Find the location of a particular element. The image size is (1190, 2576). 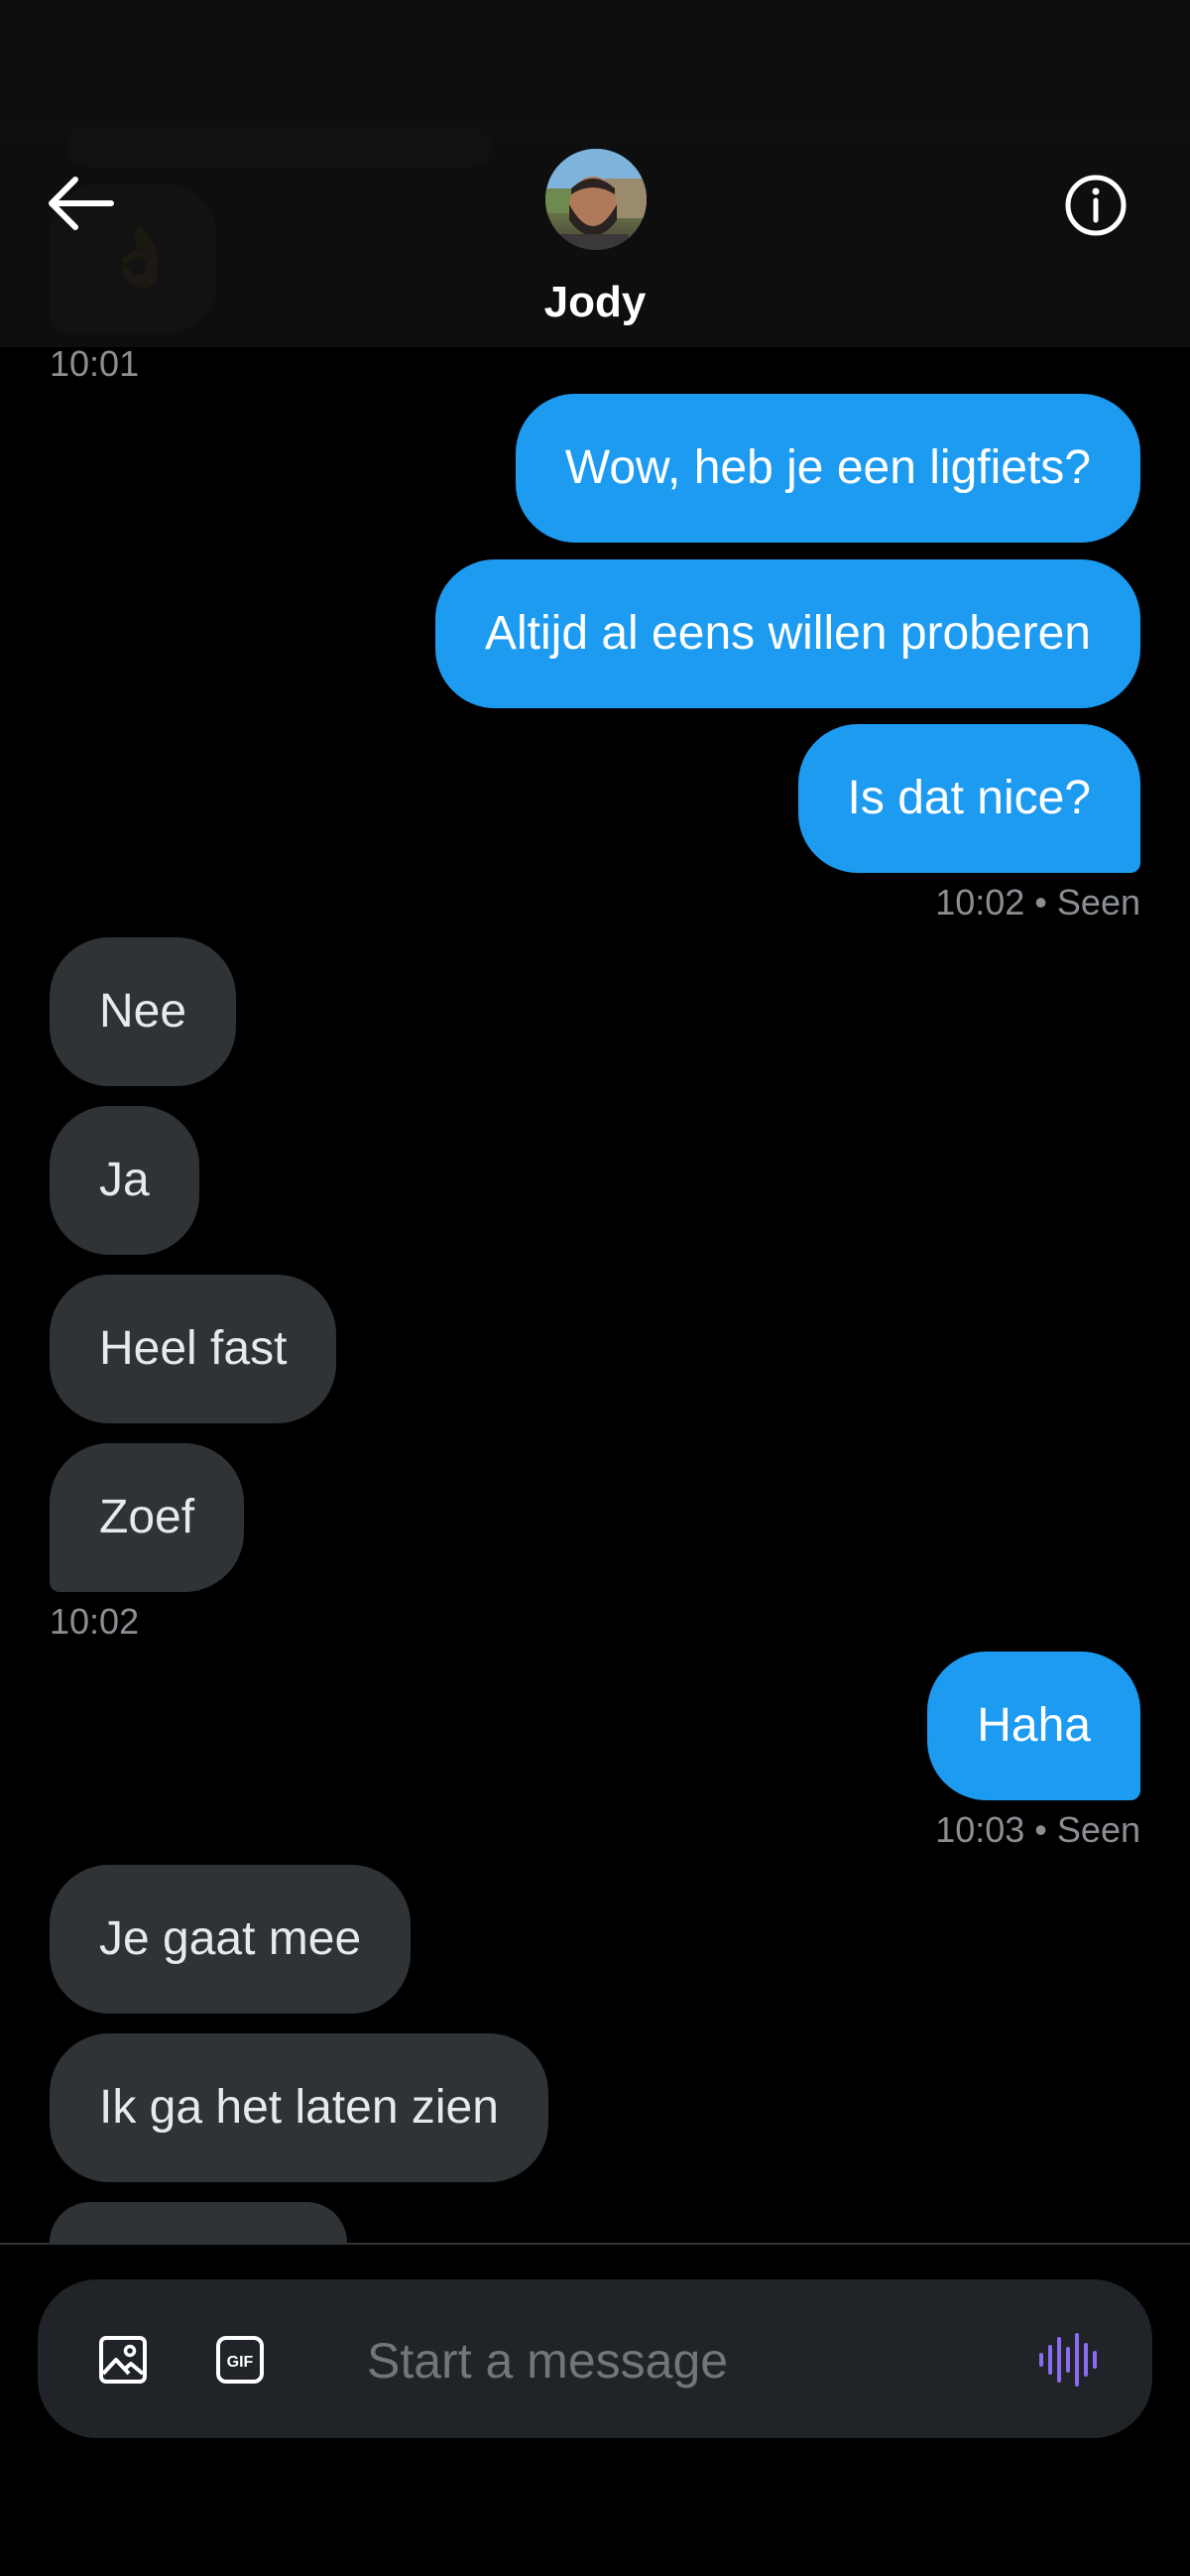

arrow-left-icon is located at coordinates (81, 203).